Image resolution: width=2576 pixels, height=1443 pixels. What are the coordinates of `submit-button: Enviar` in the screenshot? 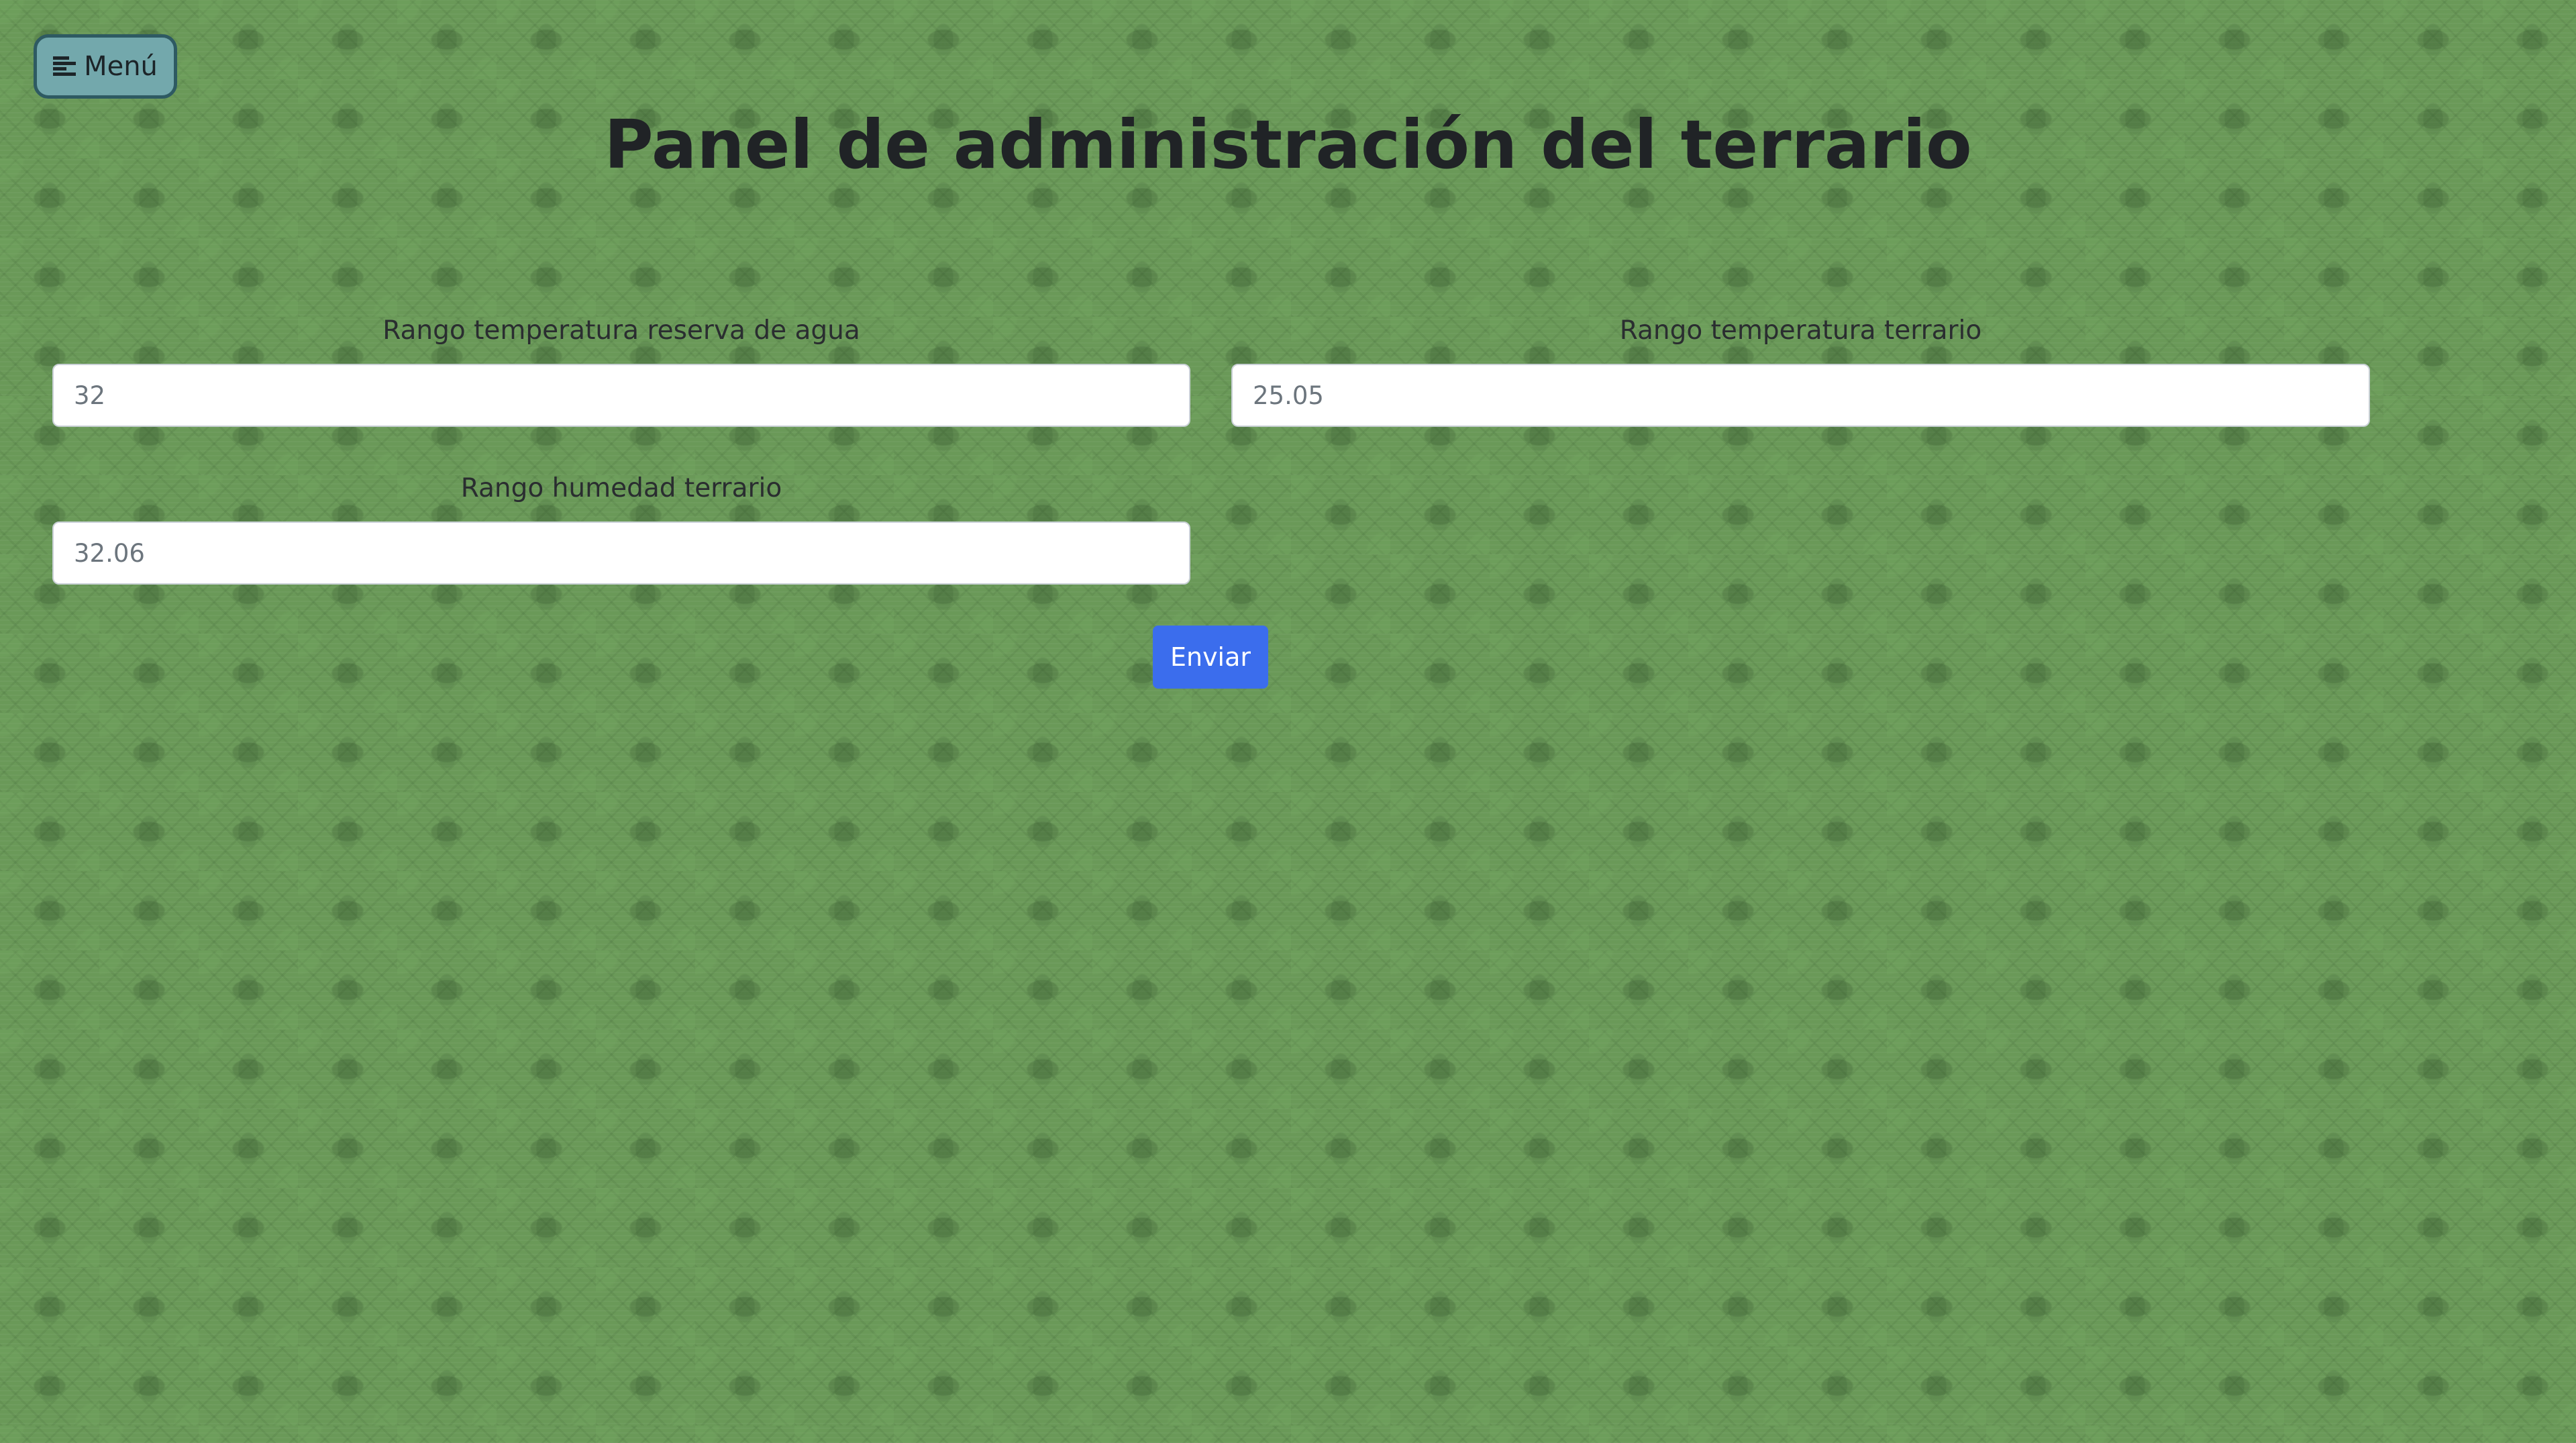 It's located at (1210, 657).